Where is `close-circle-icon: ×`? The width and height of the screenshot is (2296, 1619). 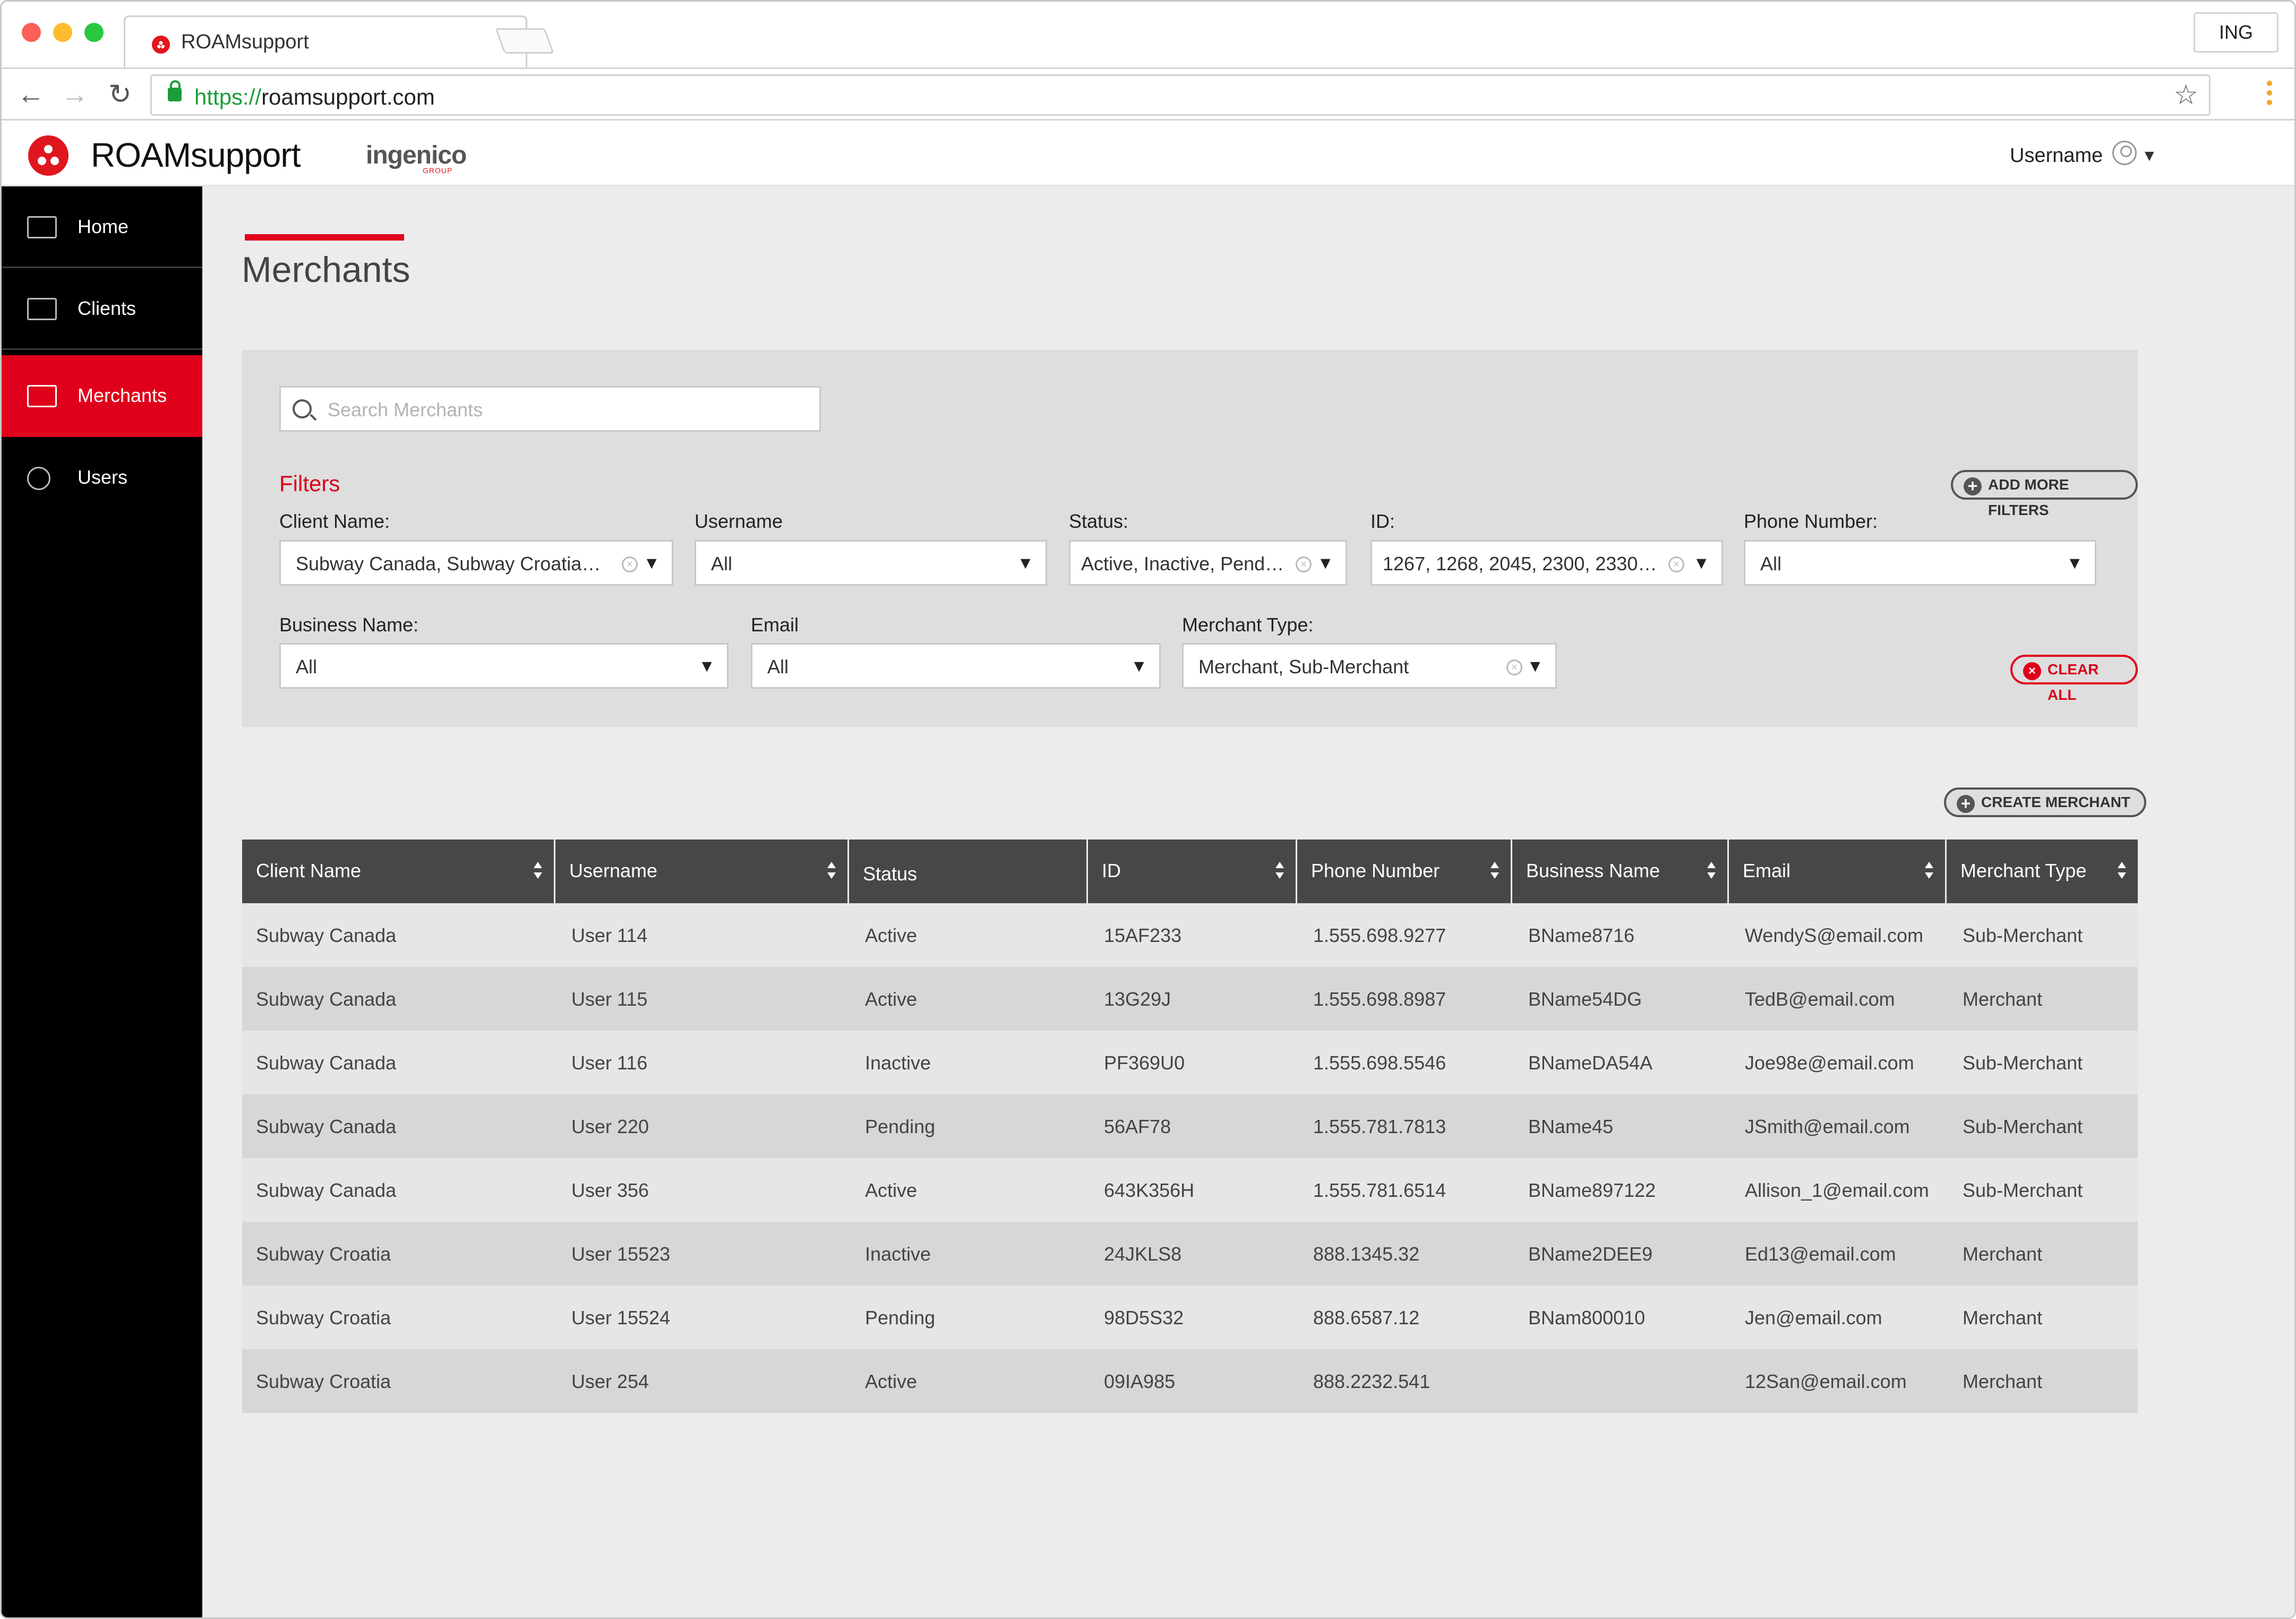
close-circle-icon: × is located at coordinates (2032, 671).